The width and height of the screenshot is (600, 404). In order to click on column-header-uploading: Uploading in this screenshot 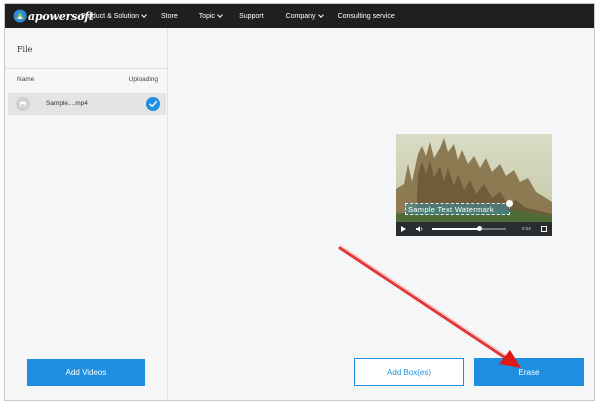, I will do `click(143, 79)`.